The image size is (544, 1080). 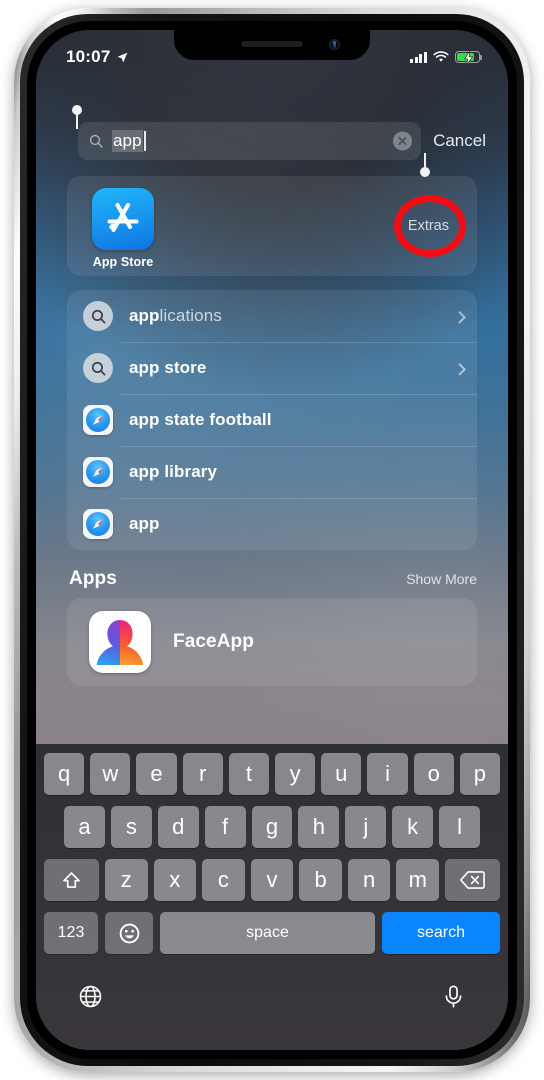 What do you see at coordinates (127, 141) in the screenshot?
I see `search-query-text: app` at bounding box center [127, 141].